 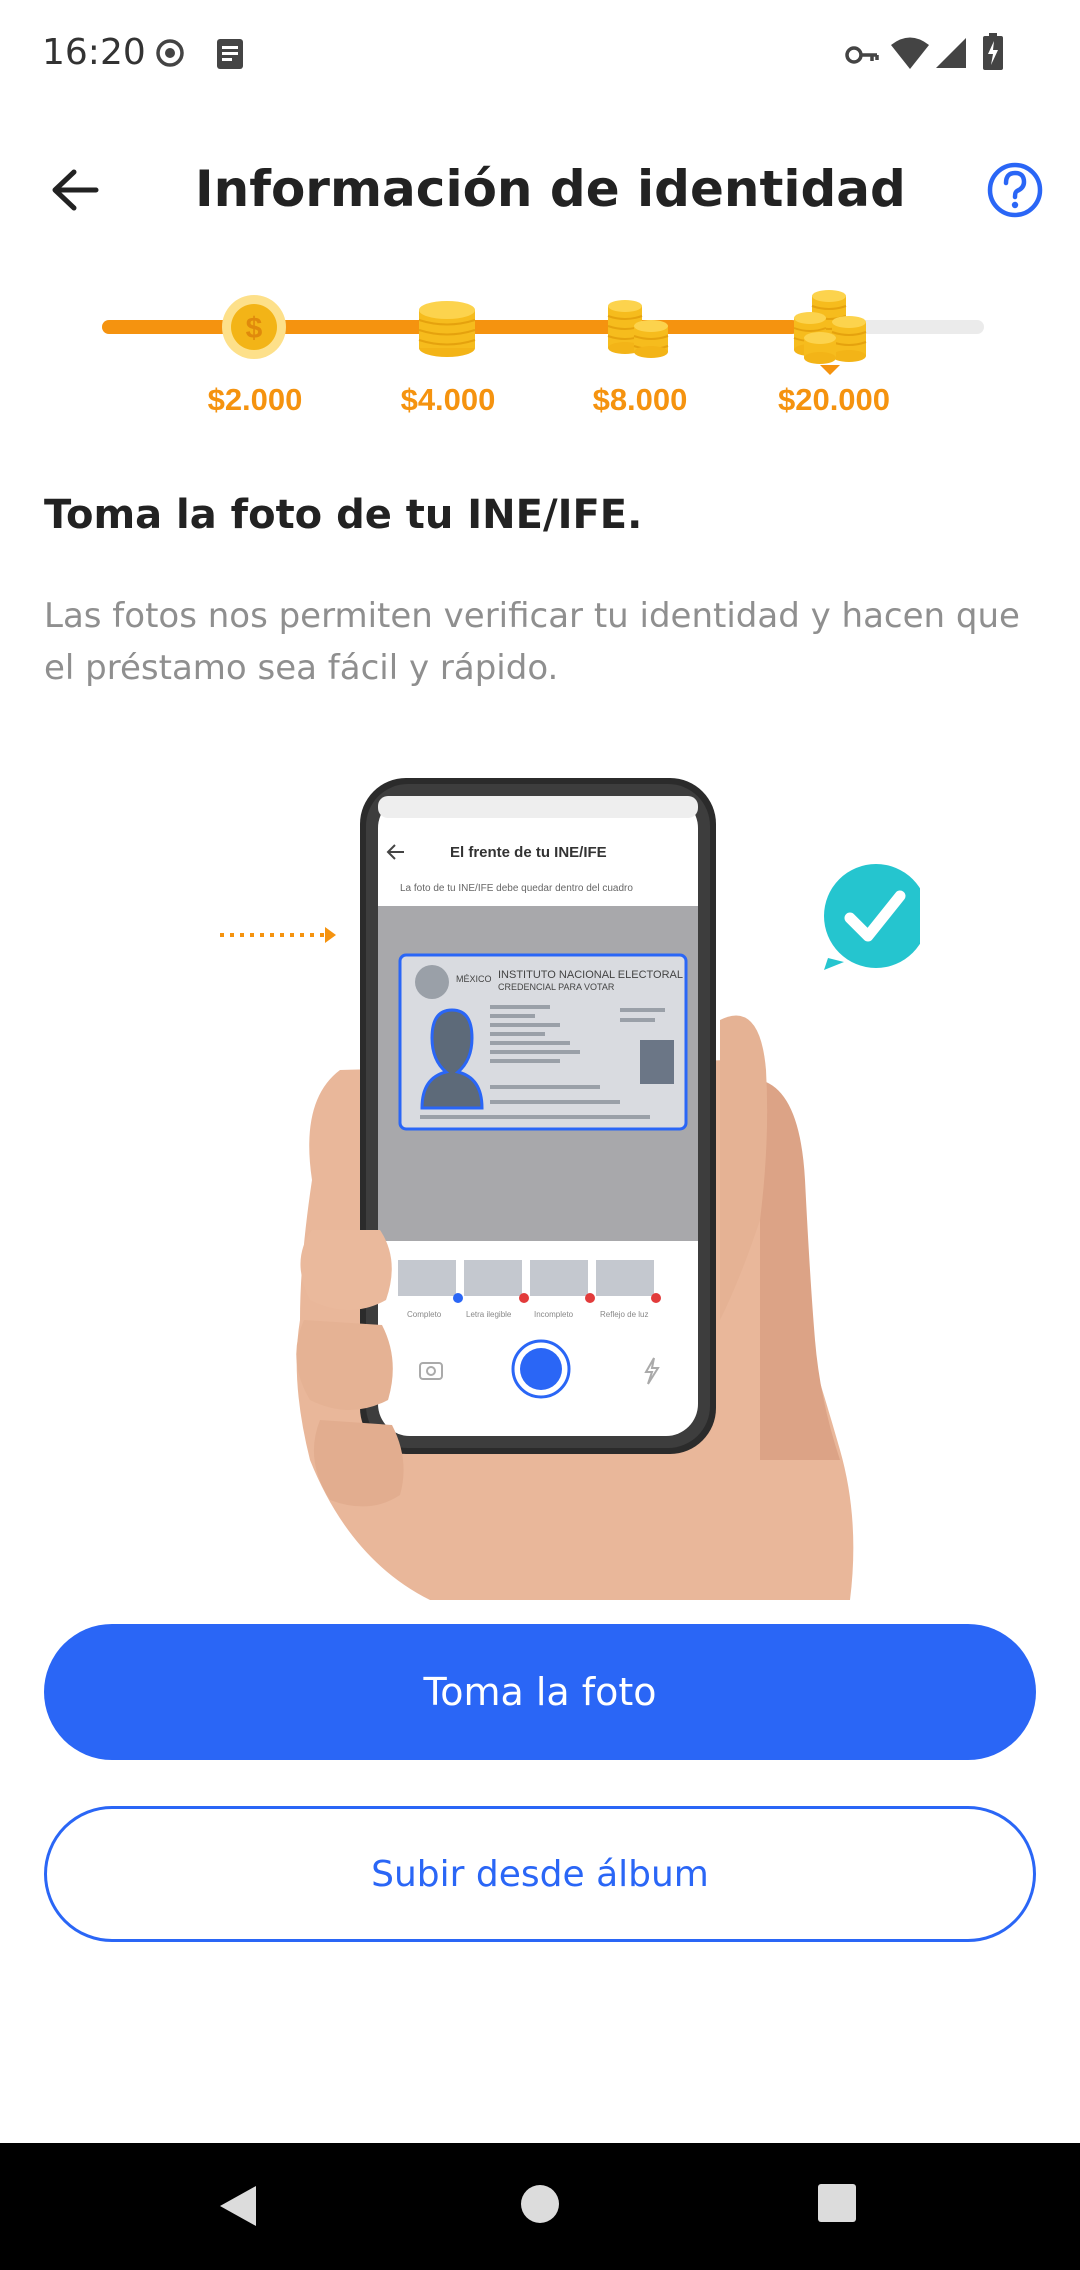 I want to click on step-amount: $2.000, so click(x=255, y=399).